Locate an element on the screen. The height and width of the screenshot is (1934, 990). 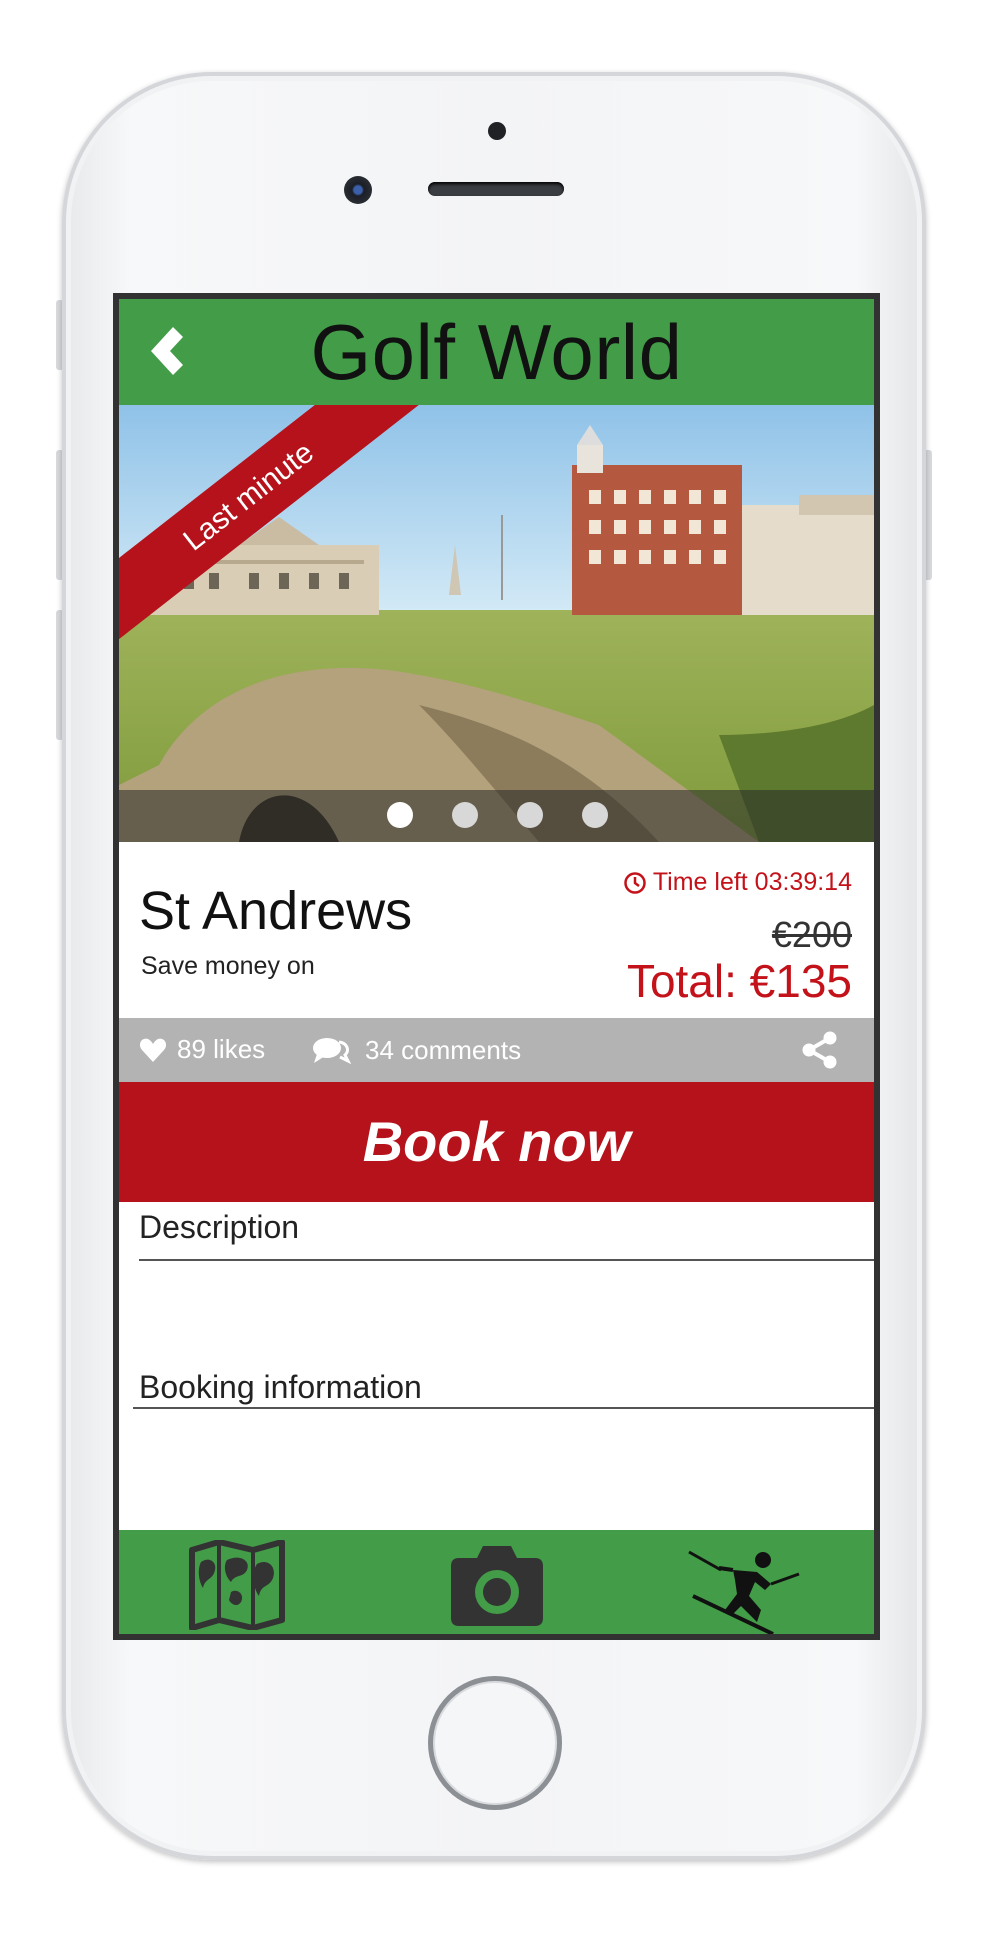
tab-map is located at coordinates (242, 1585).